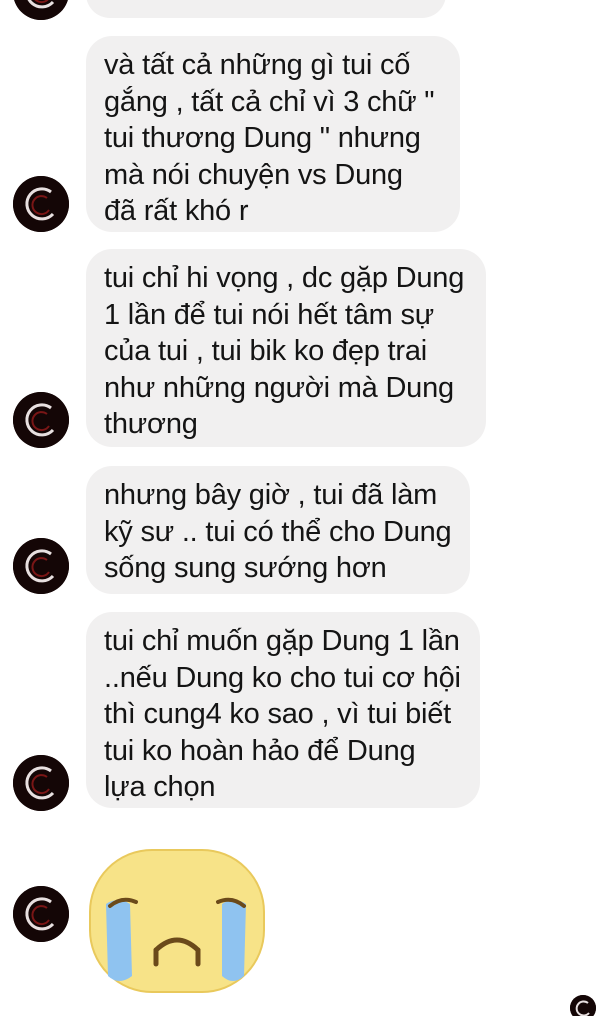 This screenshot has width=600, height=1016. I want to click on crying-face-icon, so click(177, 921).